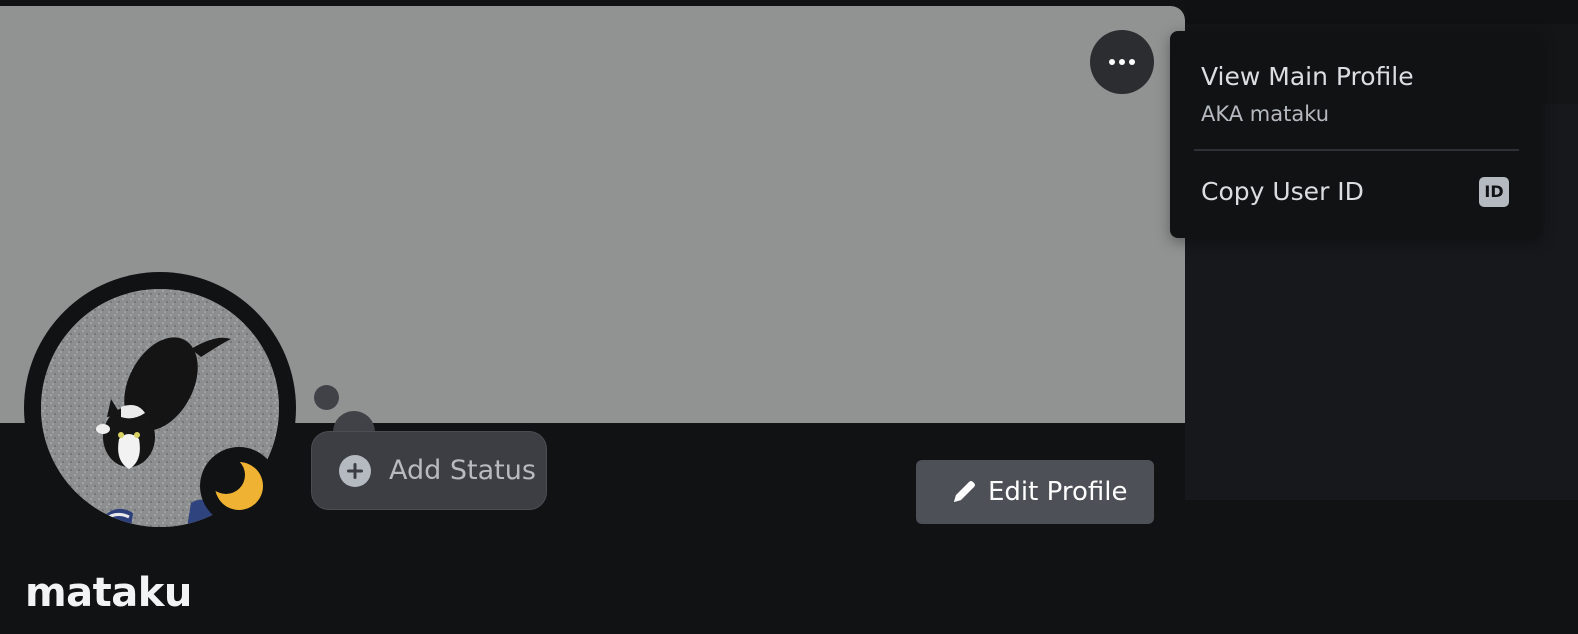  What do you see at coordinates (462, 470) in the screenshot?
I see `add-status-label: Add Status` at bounding box center [462, 470].